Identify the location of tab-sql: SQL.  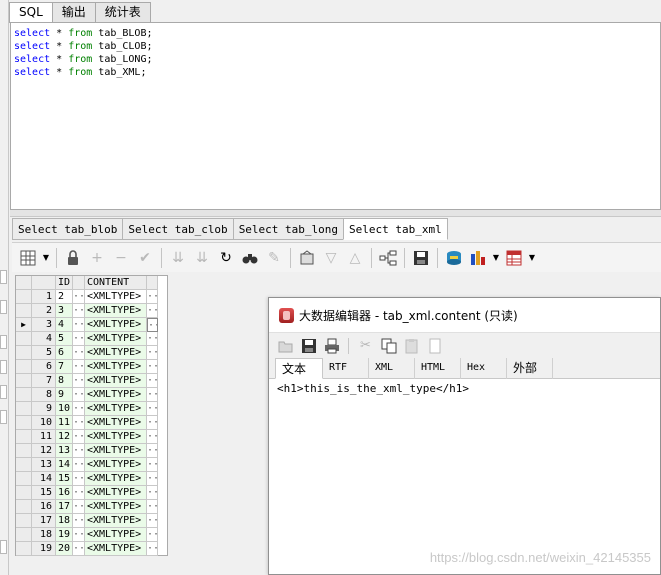
(31, 12).